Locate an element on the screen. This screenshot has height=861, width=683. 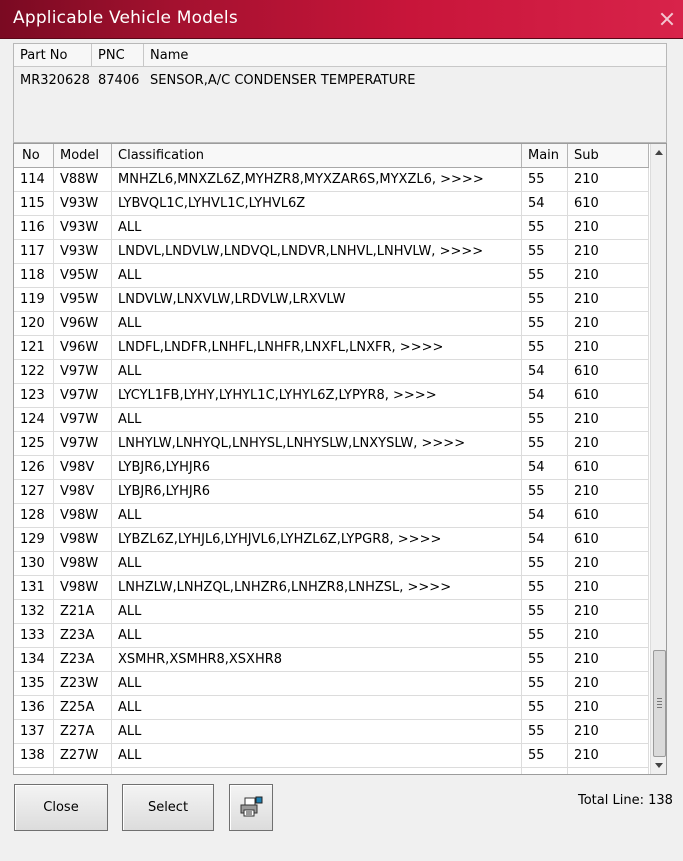
cell-model: V88W is located at coordinates (79, 179).